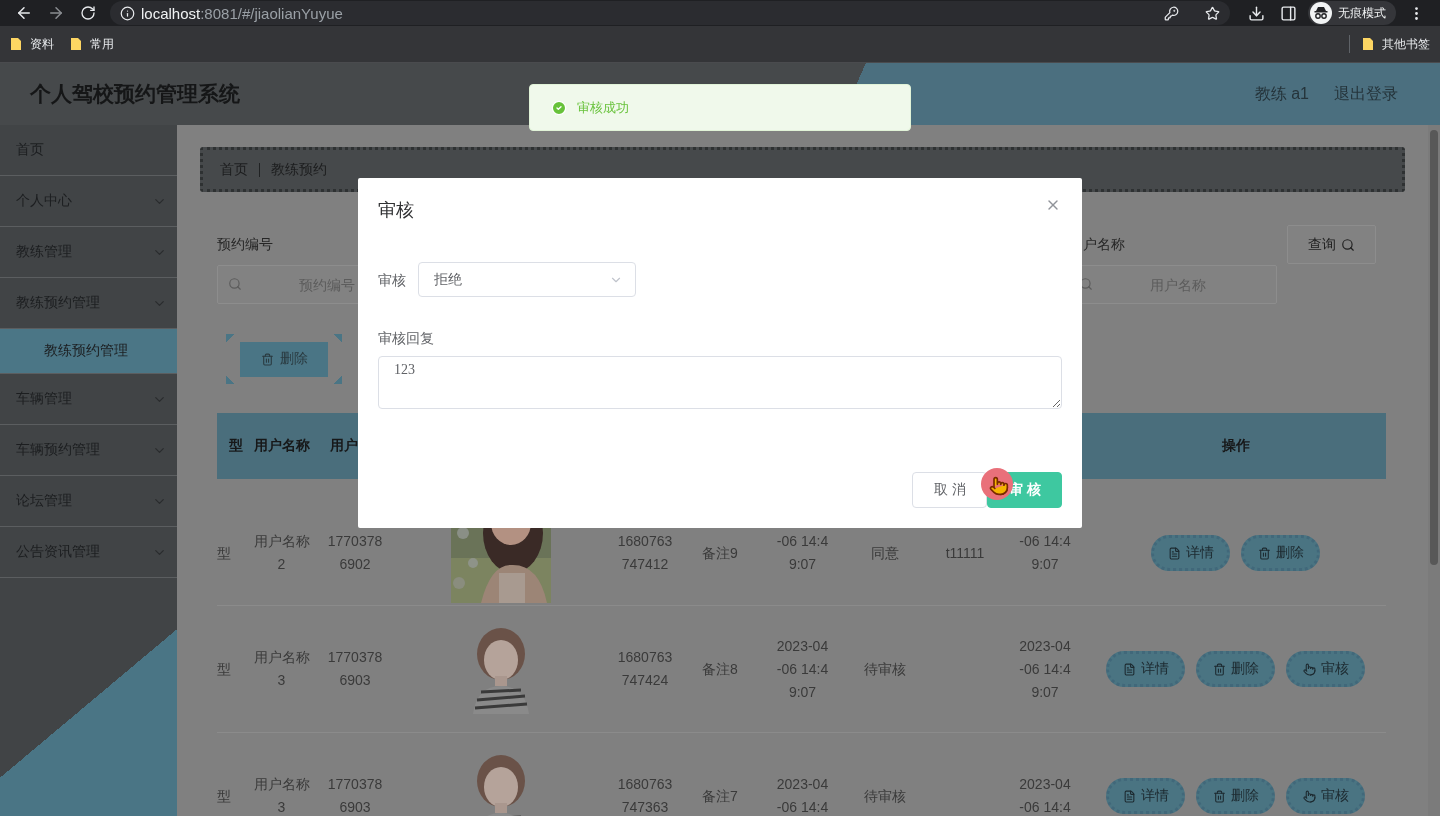 This screenshot has width=1440, height=816. I want to click on cancel-button: 取消, so click(949, 490).